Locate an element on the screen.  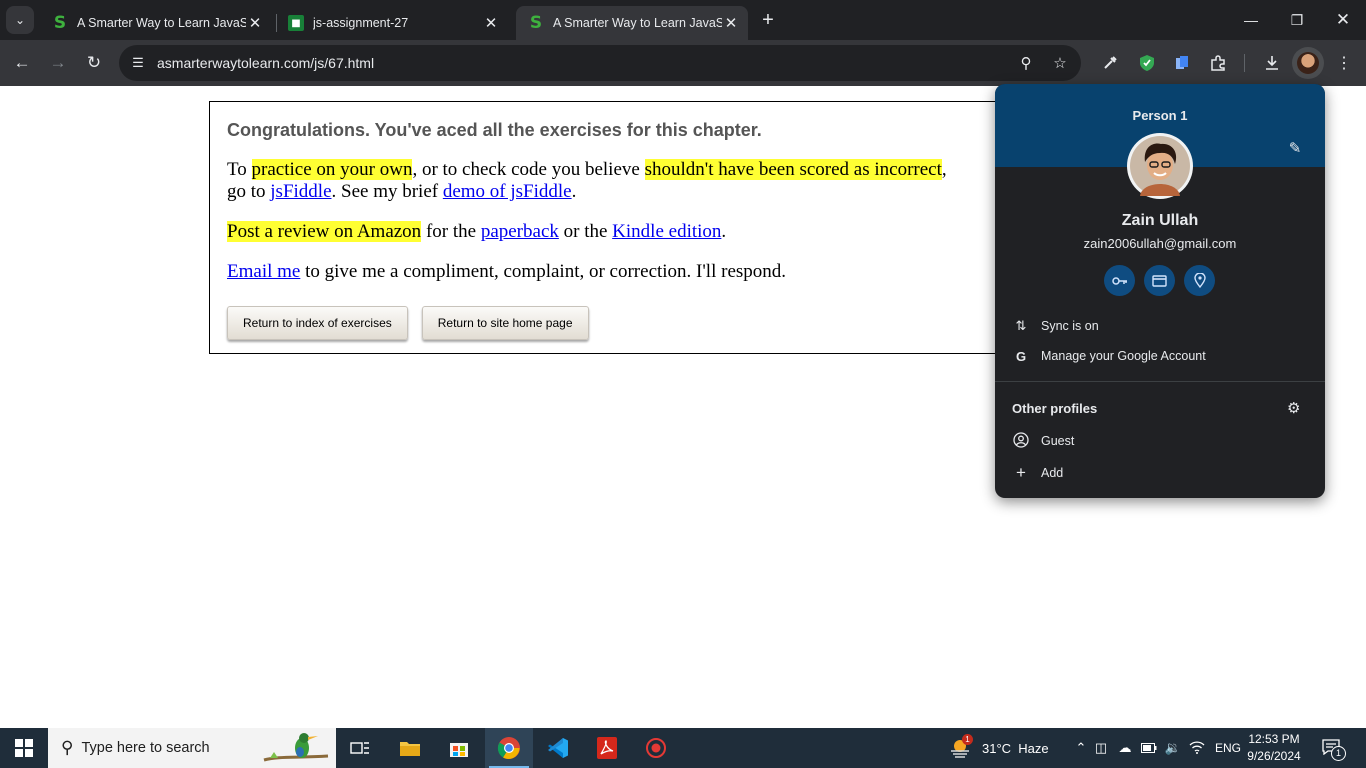
cloud-offline-icon: ☁ is located at coordinates (1125, 748).